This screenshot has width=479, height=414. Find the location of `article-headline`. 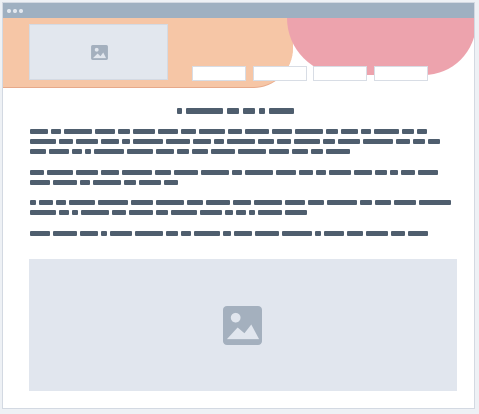

article-headline is located at coordinates (235, 111).